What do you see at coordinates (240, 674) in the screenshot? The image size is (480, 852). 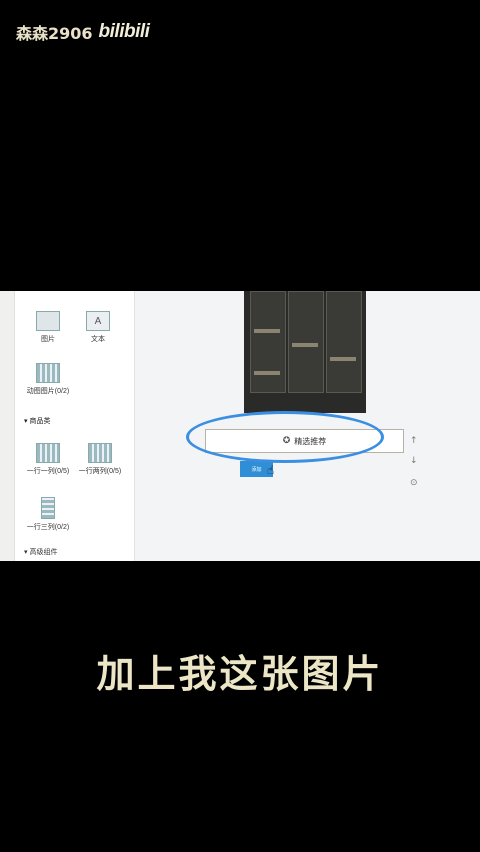 I see `video-caption: 加上我这张图片` at bounding box center [240, 674].